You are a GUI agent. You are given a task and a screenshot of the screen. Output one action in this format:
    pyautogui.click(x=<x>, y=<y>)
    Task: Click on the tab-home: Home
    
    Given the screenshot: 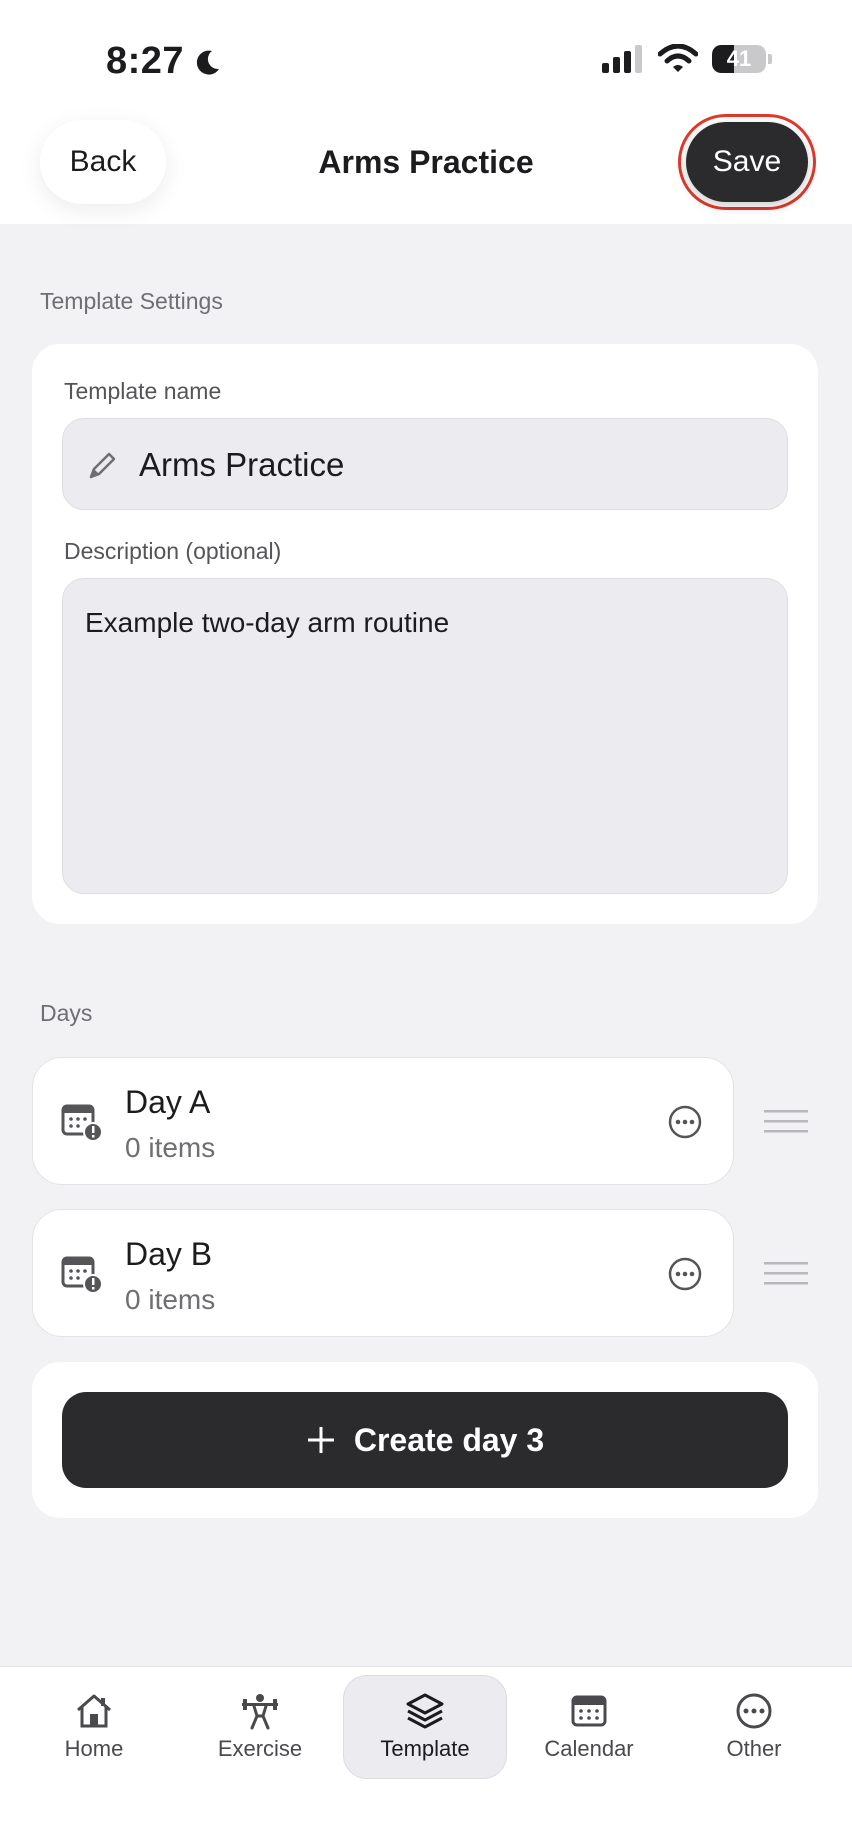 What is the action you would take?
    pyautogui.click(x=94, y=1727)
    